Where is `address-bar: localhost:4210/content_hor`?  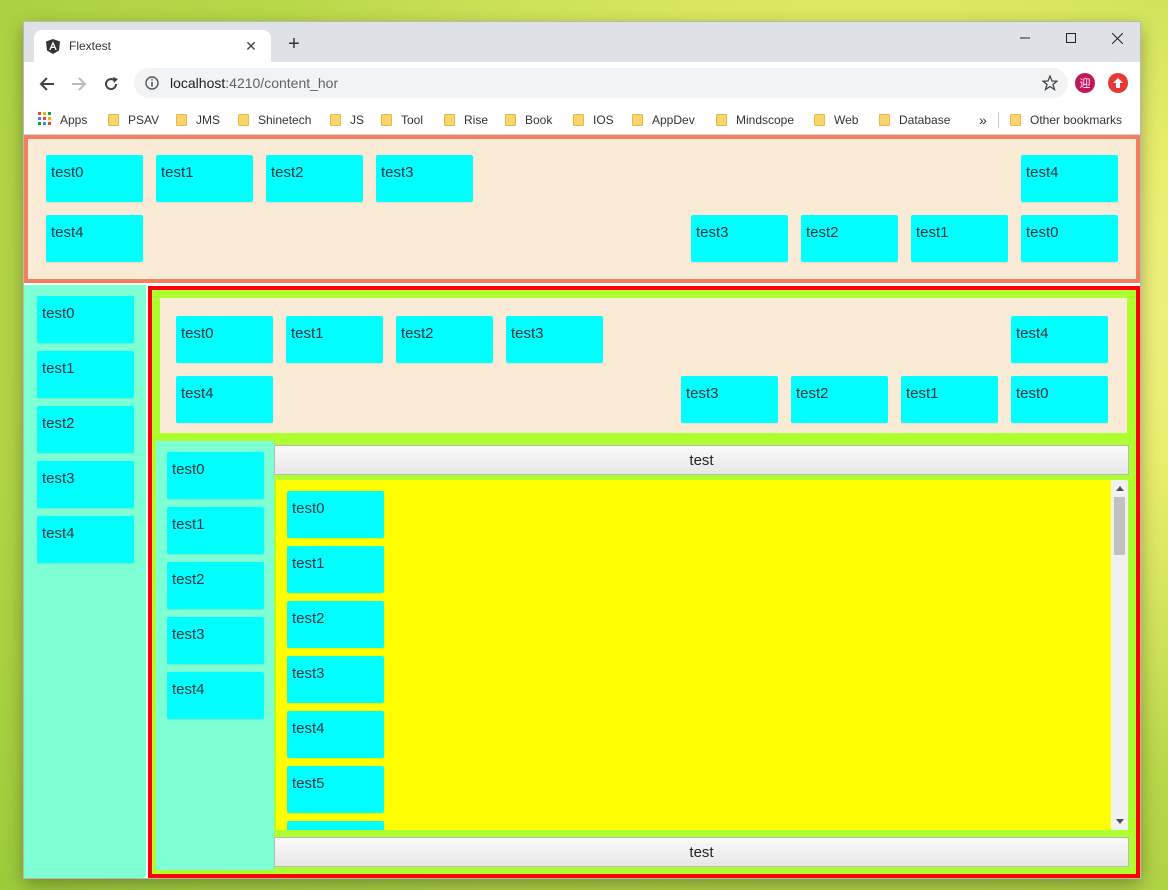
address-bar: localhost:4210/content_hor is located at coordinates (601, 83).